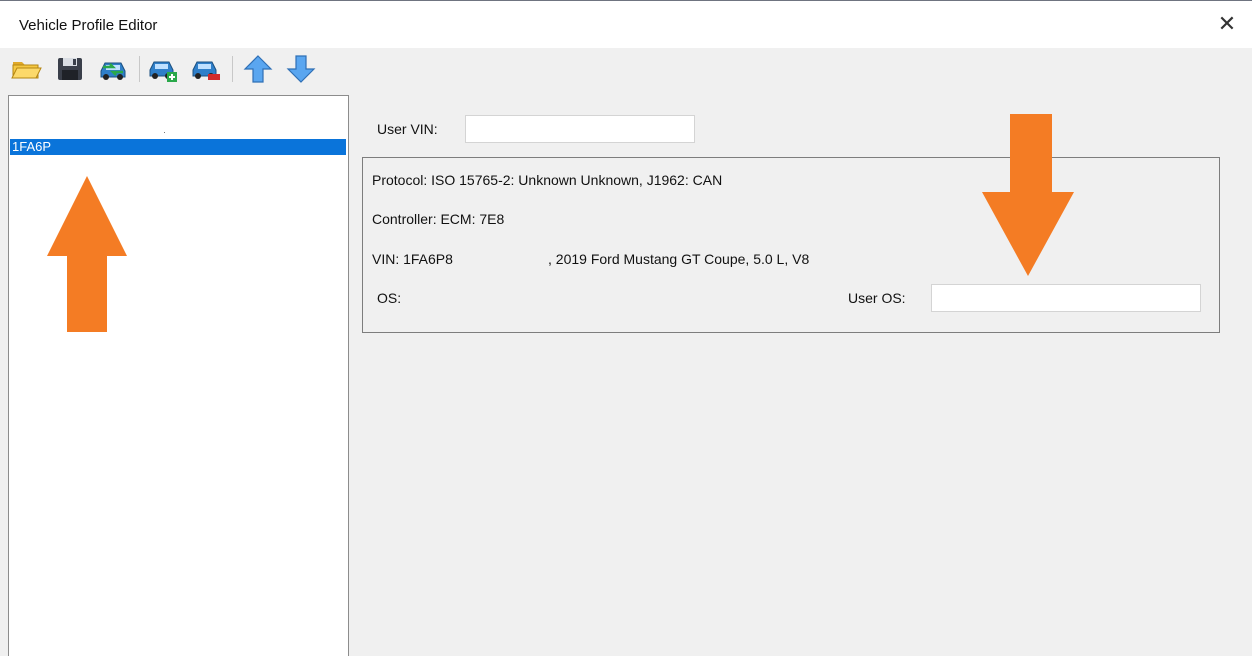 This screenshot has height=656, width=1252. I want to click on car-remove-icon, so click(206, 69).